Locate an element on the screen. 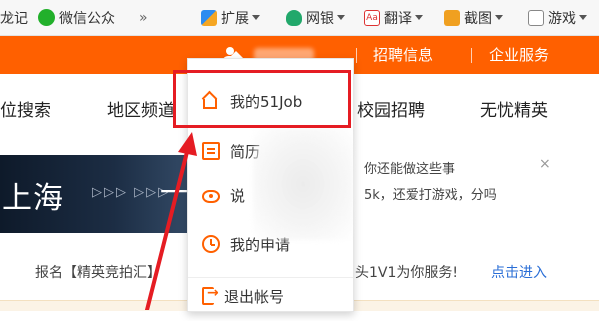 Image resolution: width=599 pixels, height=321 pixels. close-icon: × is located at coordinates (545, 164).